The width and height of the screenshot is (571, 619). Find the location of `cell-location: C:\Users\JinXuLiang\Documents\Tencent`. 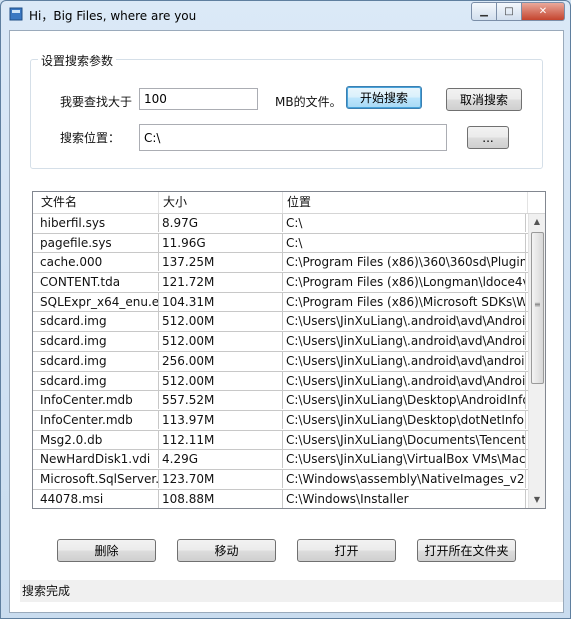

cell-location: C:\Users\JinXuLiang\Documents\Tencent is located at coordinates (404, 439).